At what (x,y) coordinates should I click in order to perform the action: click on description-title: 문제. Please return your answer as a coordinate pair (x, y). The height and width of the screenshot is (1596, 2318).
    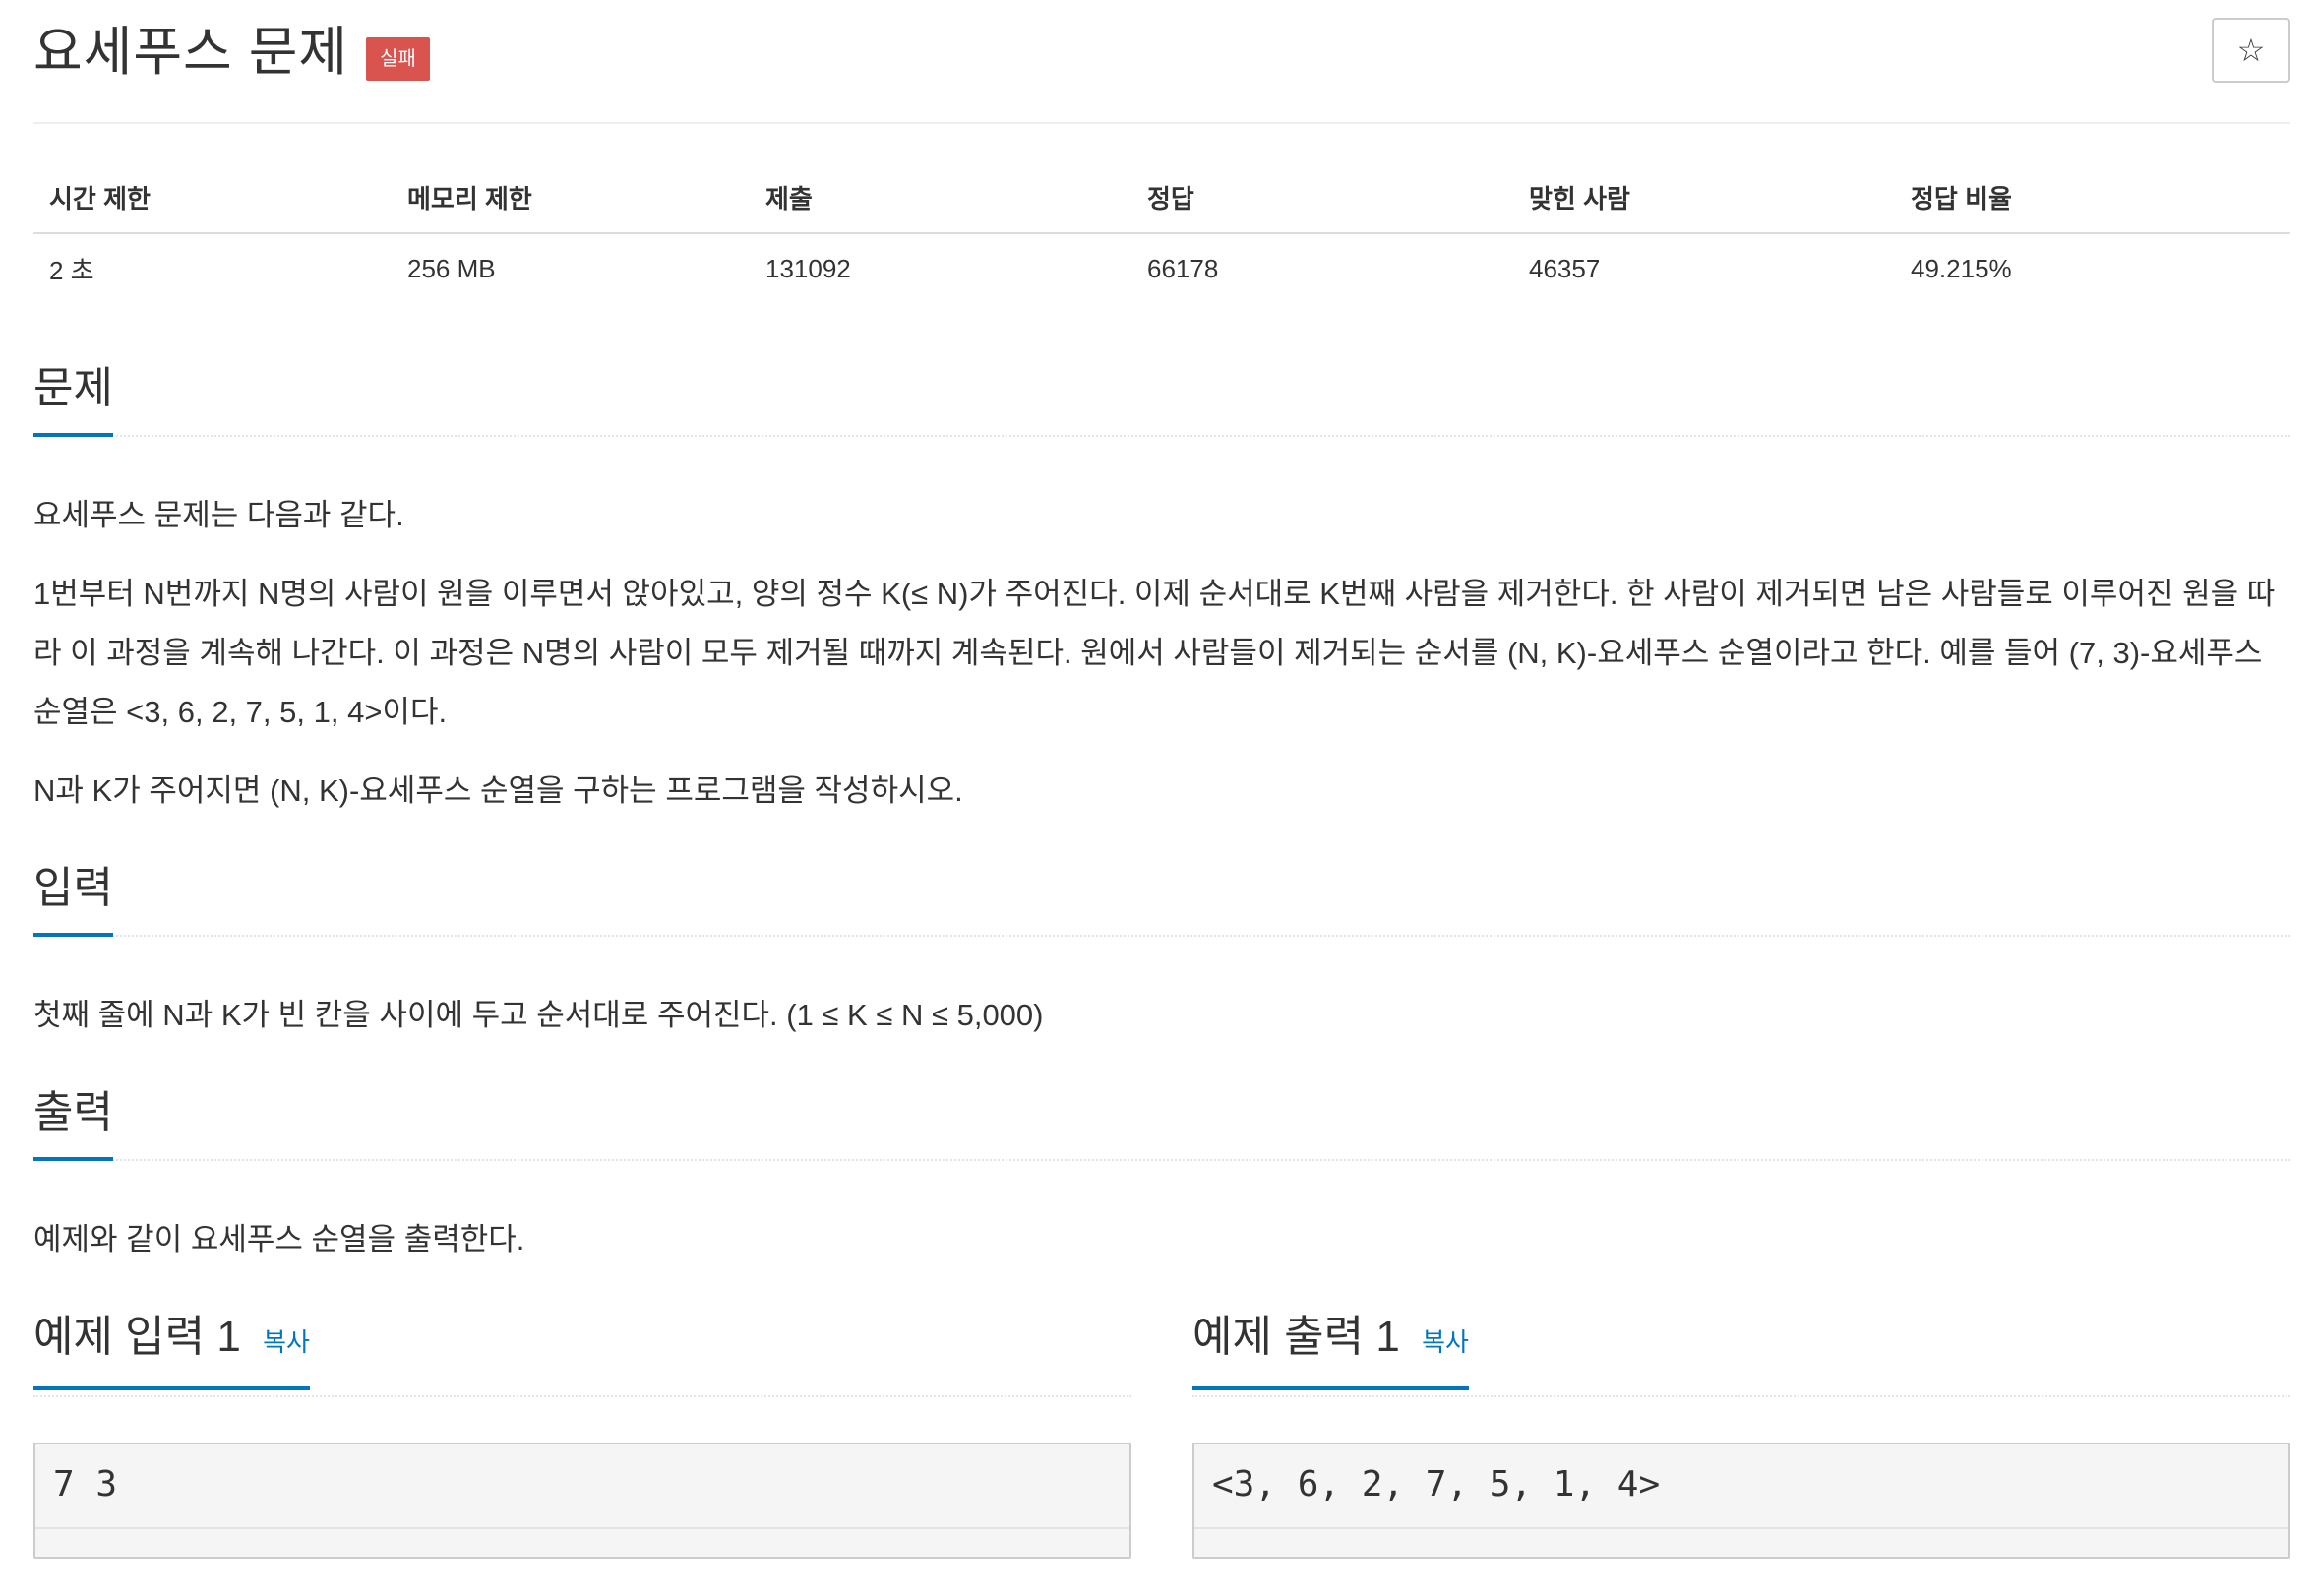
    Looking at the image, I should click on (73, 398).